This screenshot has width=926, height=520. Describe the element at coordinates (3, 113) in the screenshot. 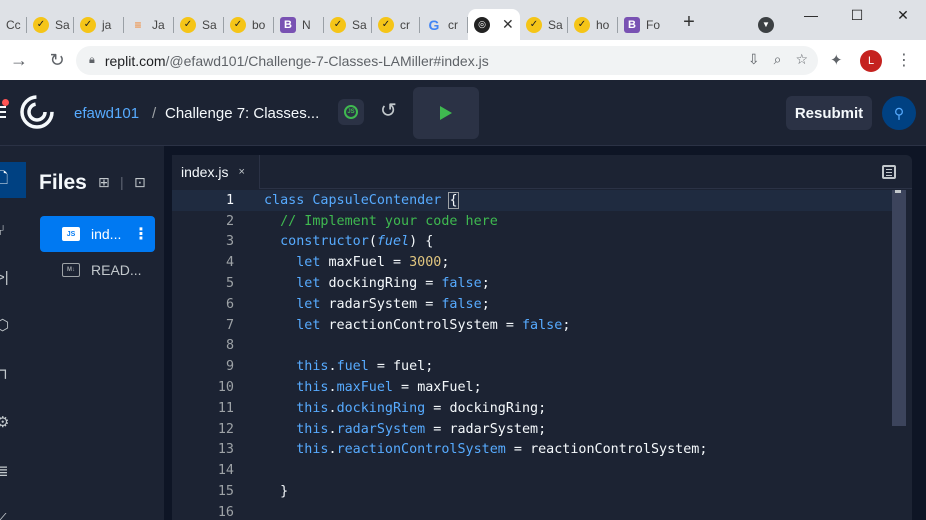

I see `menu-icon` at that location.